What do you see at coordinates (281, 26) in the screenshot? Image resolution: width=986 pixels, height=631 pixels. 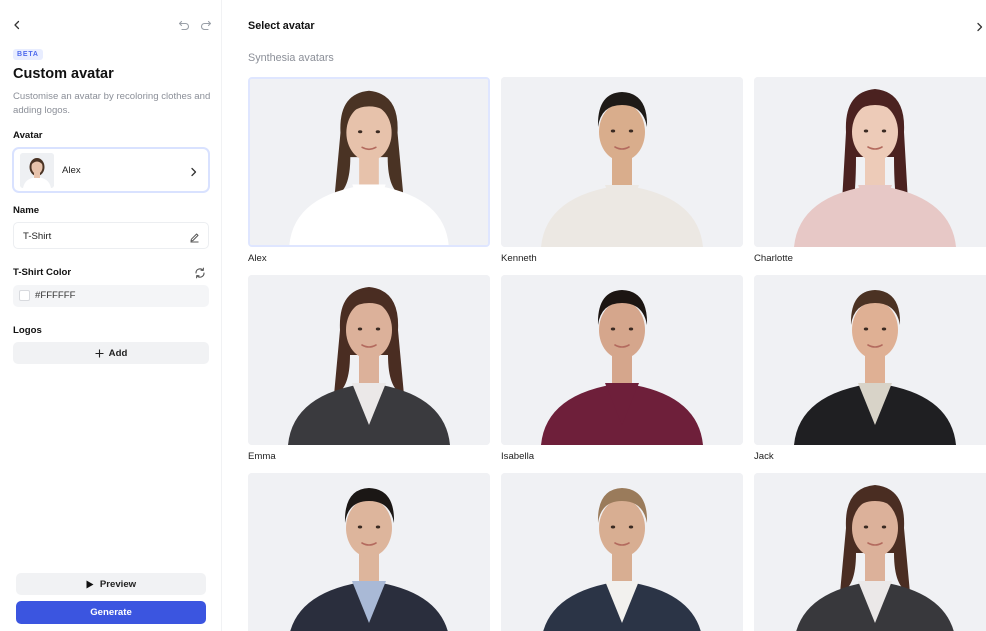 I see `select-avatar-title: Select avatar` at bounding box center [281, 26].